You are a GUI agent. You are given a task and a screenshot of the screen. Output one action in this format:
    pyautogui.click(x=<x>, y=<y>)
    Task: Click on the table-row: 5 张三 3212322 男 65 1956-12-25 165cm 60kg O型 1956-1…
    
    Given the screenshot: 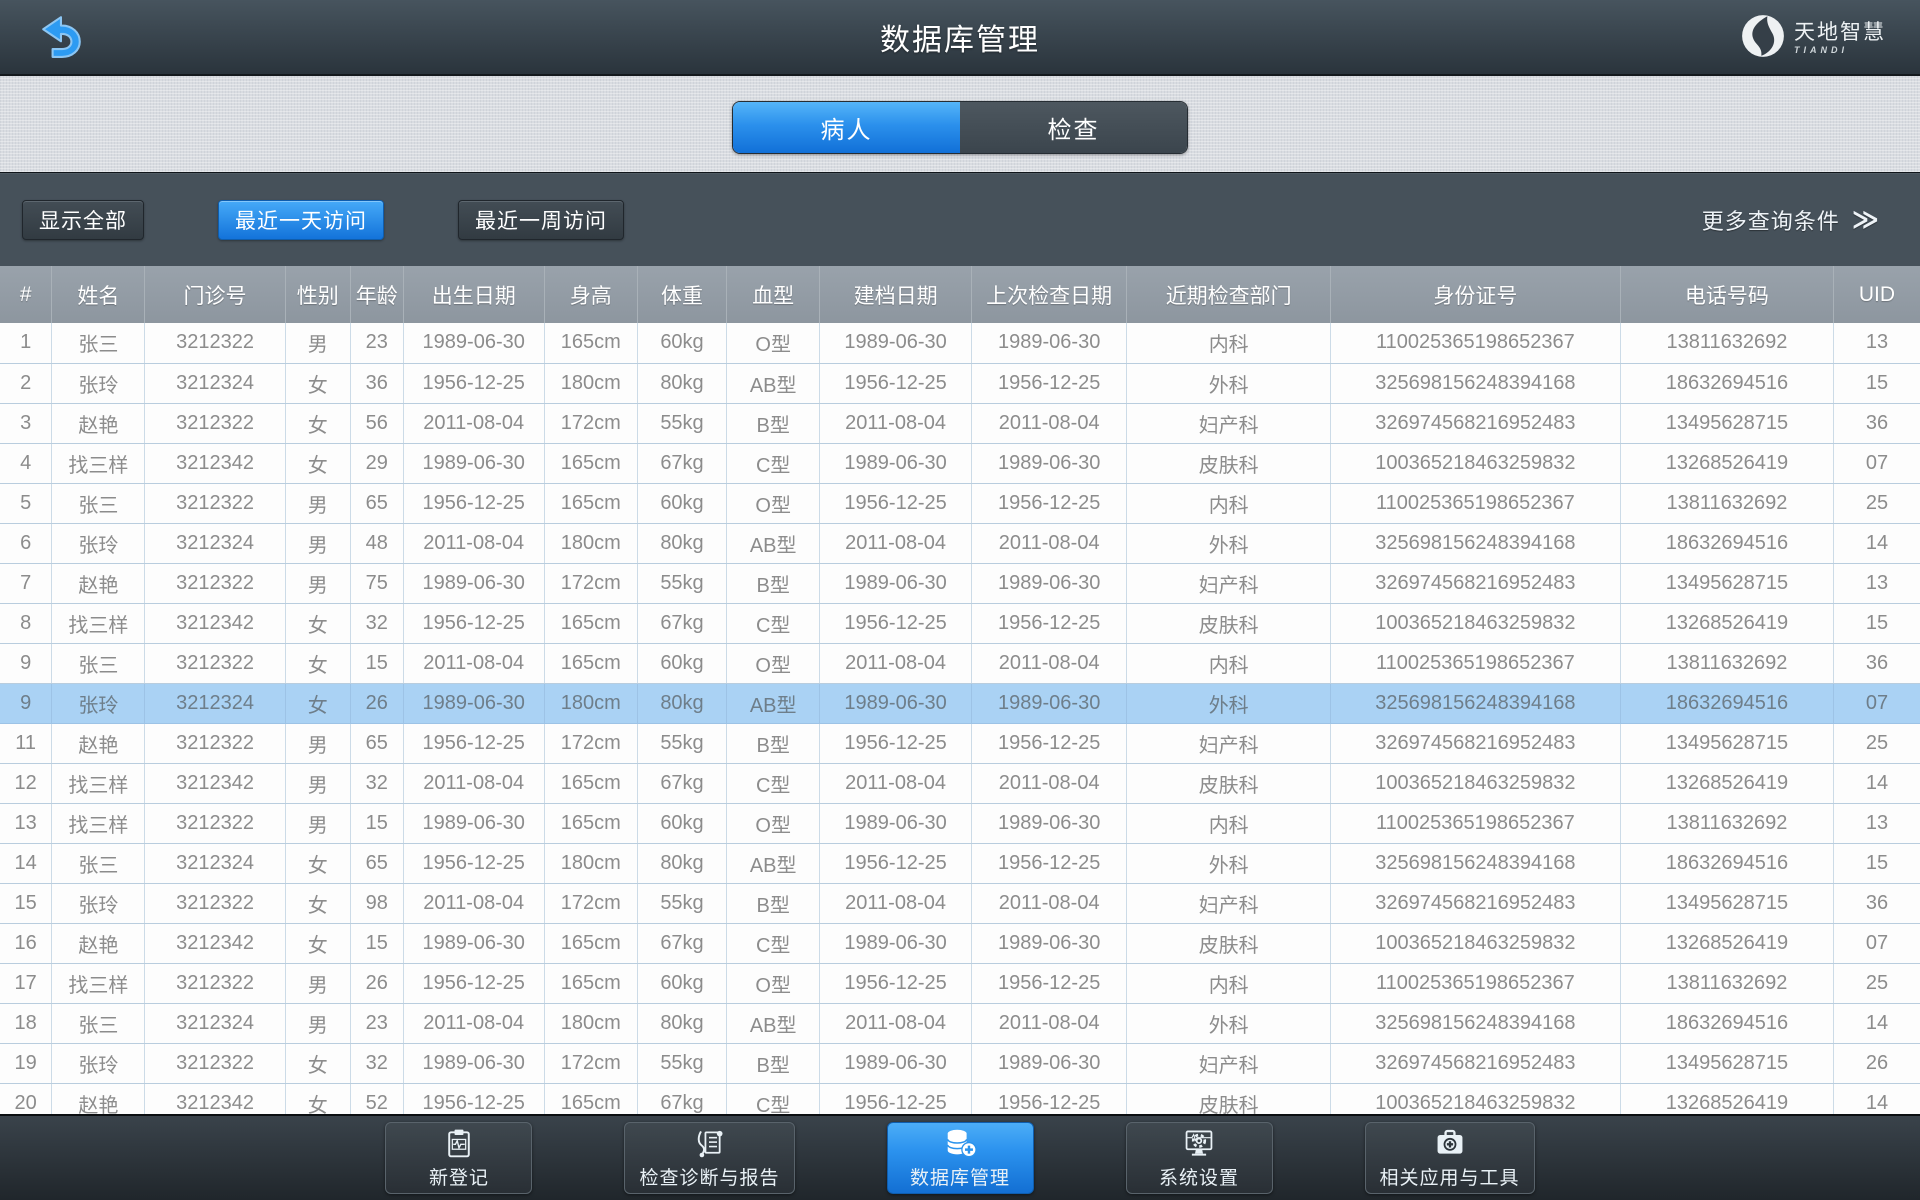 What is the action you would take?
    pyautogui.click(x=960, y=503)
    